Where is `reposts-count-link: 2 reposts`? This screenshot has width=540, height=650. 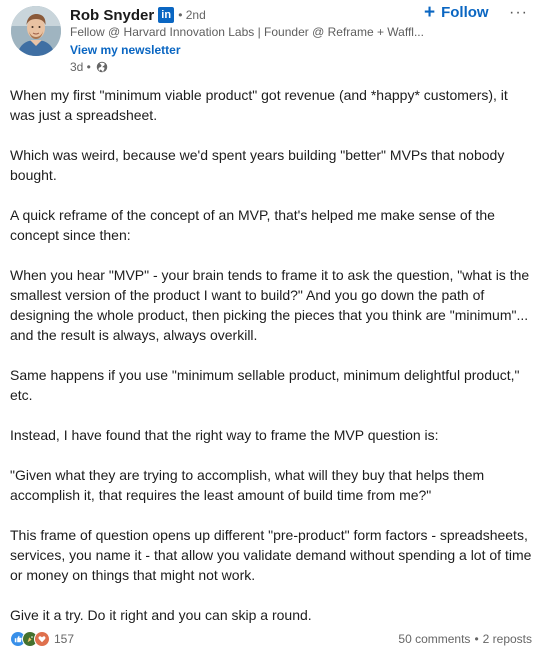
reposts-count-link: 2 reposts is located at coordinates (507, 639).